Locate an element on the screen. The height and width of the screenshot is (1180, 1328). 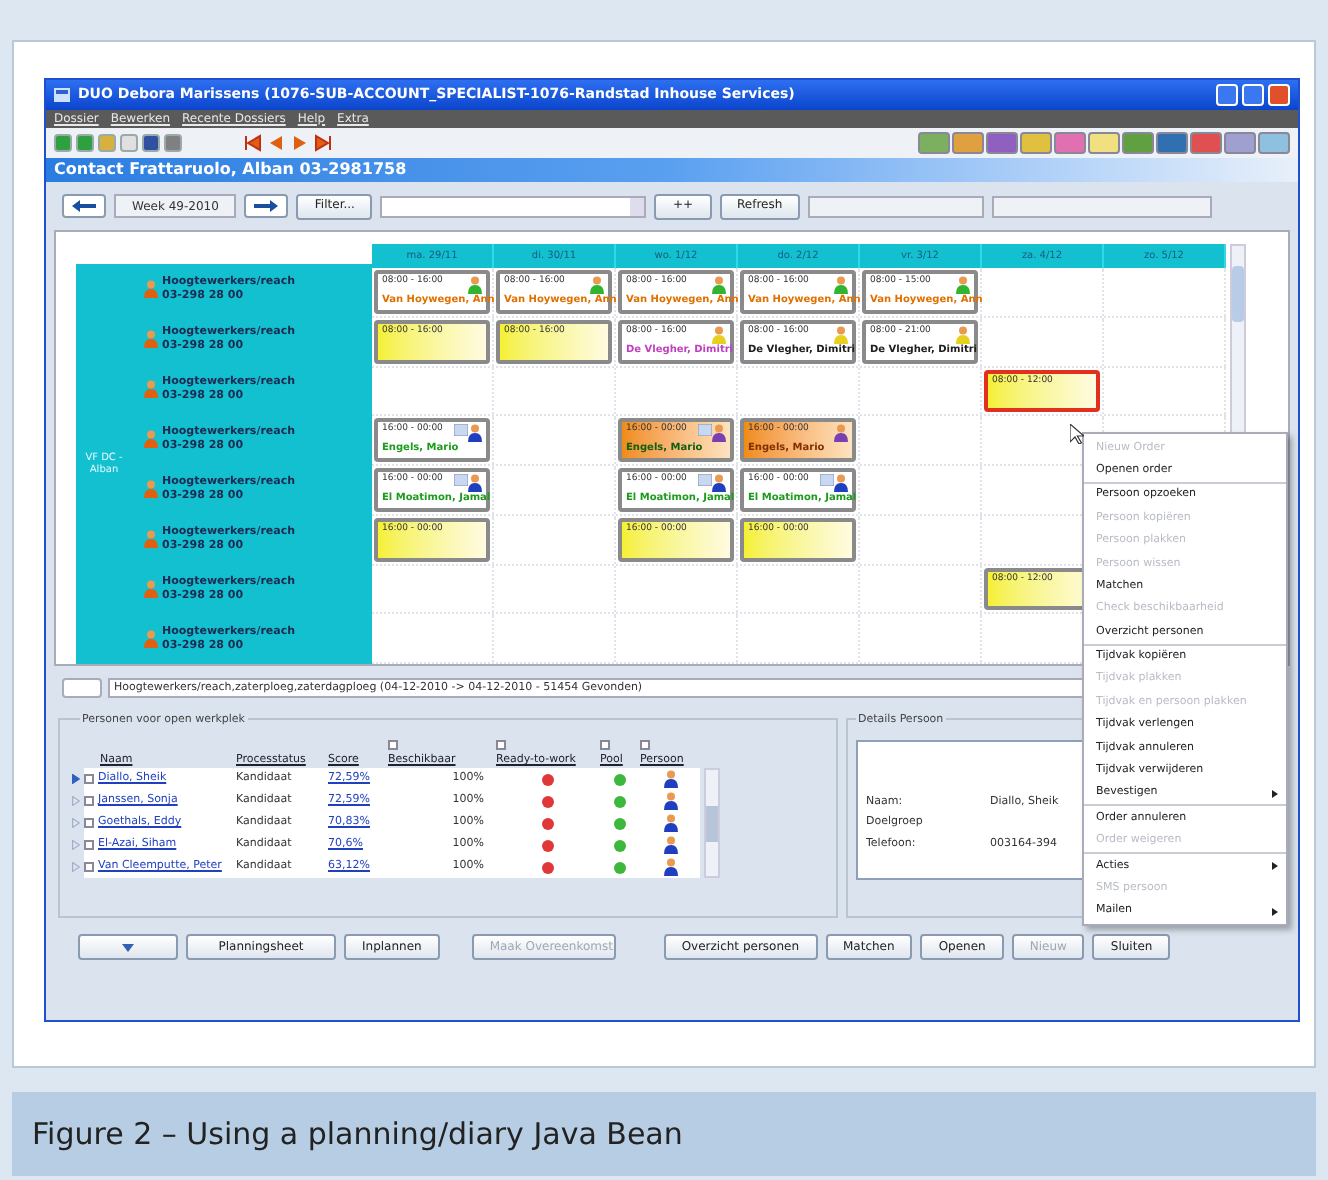
figure-caption: Figure 2 – Using a planning/diary Java Bean is located at coordinates (357, 1134).